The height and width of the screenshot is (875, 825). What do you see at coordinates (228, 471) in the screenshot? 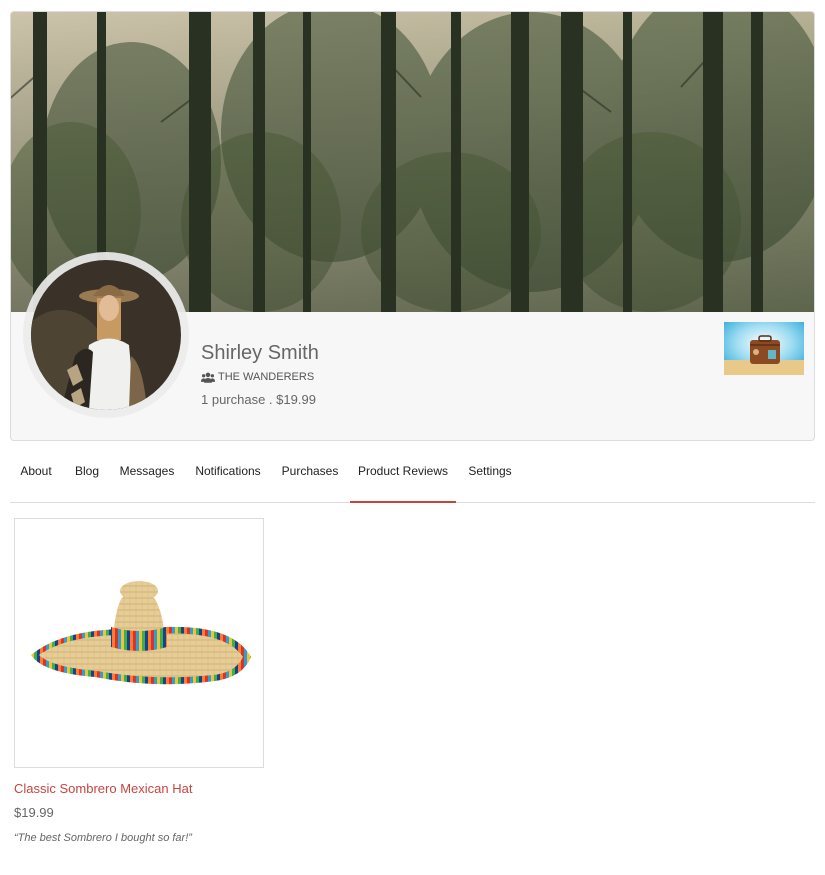
I see `tab-notifications: Notifications` at bounding box center [228, 471].